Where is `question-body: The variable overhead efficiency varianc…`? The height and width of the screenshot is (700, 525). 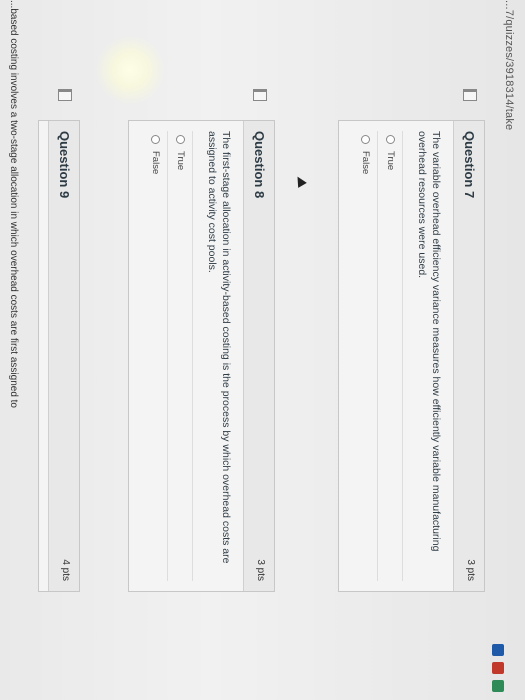
question-body: The variable overhead efficiency varianc… is located at coordinates (396, 356).